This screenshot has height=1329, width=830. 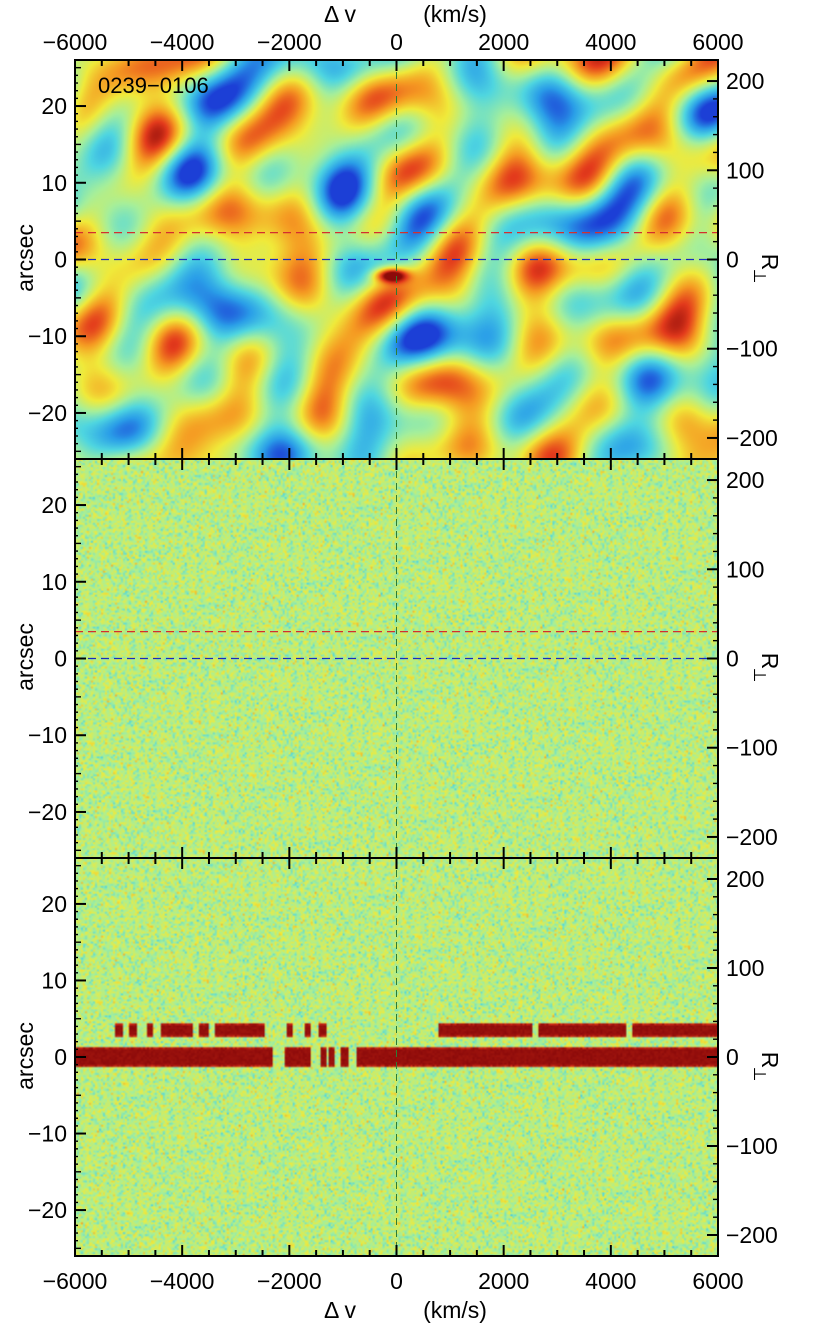 I want to click on right-axis-label-raw: R ⊥, so click(x=766, y=1067).